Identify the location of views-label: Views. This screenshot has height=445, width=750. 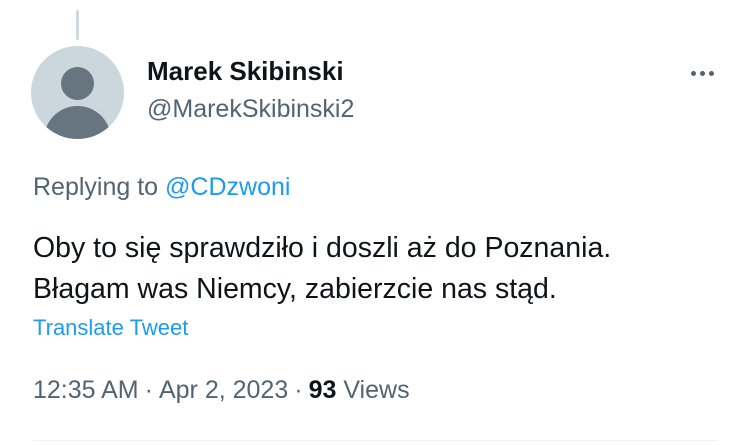
(376, 390).